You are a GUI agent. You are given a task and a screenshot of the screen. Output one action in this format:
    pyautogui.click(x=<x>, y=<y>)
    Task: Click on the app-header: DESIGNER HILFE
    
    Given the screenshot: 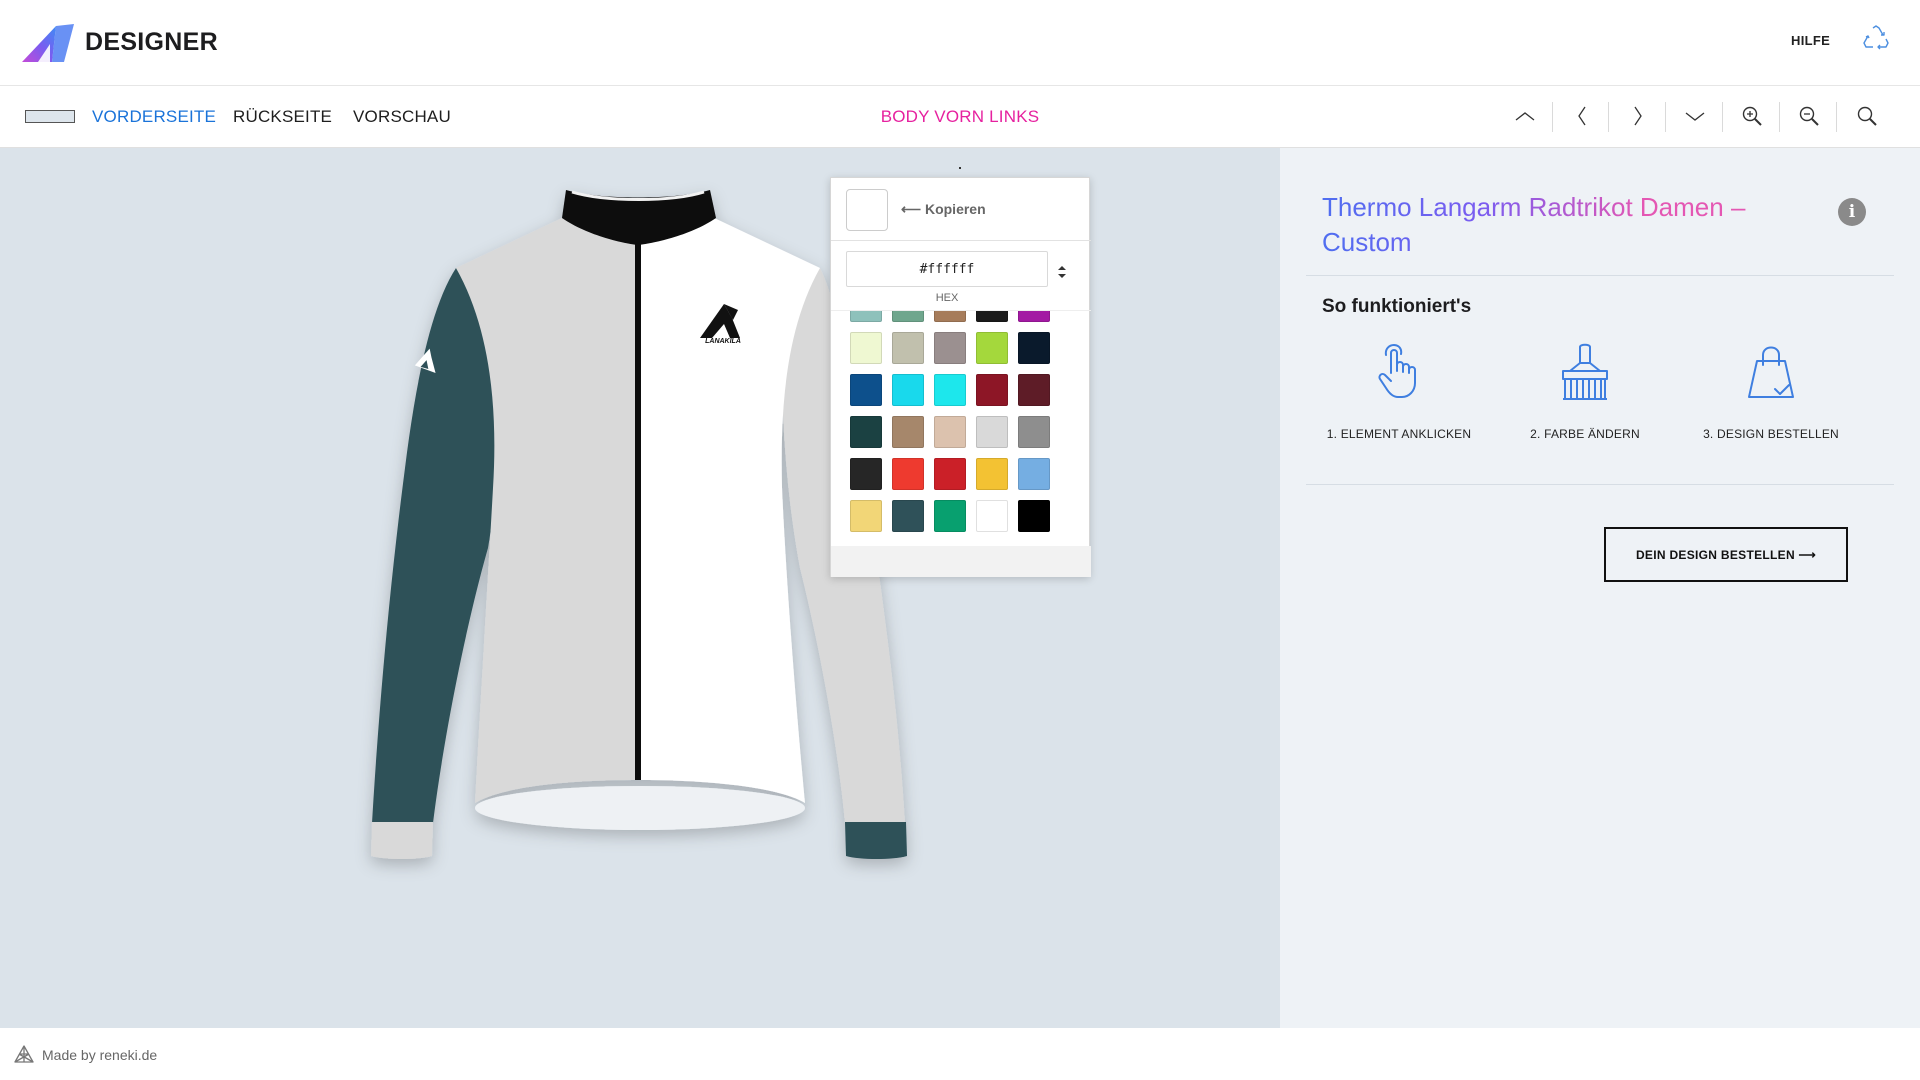 What is the action you would take?
    pyautogui.click(x=960, y=43)
    